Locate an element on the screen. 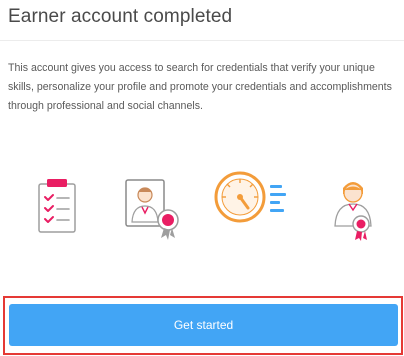 This screenshot has height=356, width=404. get-started-button: Get started is located at coordinates (203, 325).